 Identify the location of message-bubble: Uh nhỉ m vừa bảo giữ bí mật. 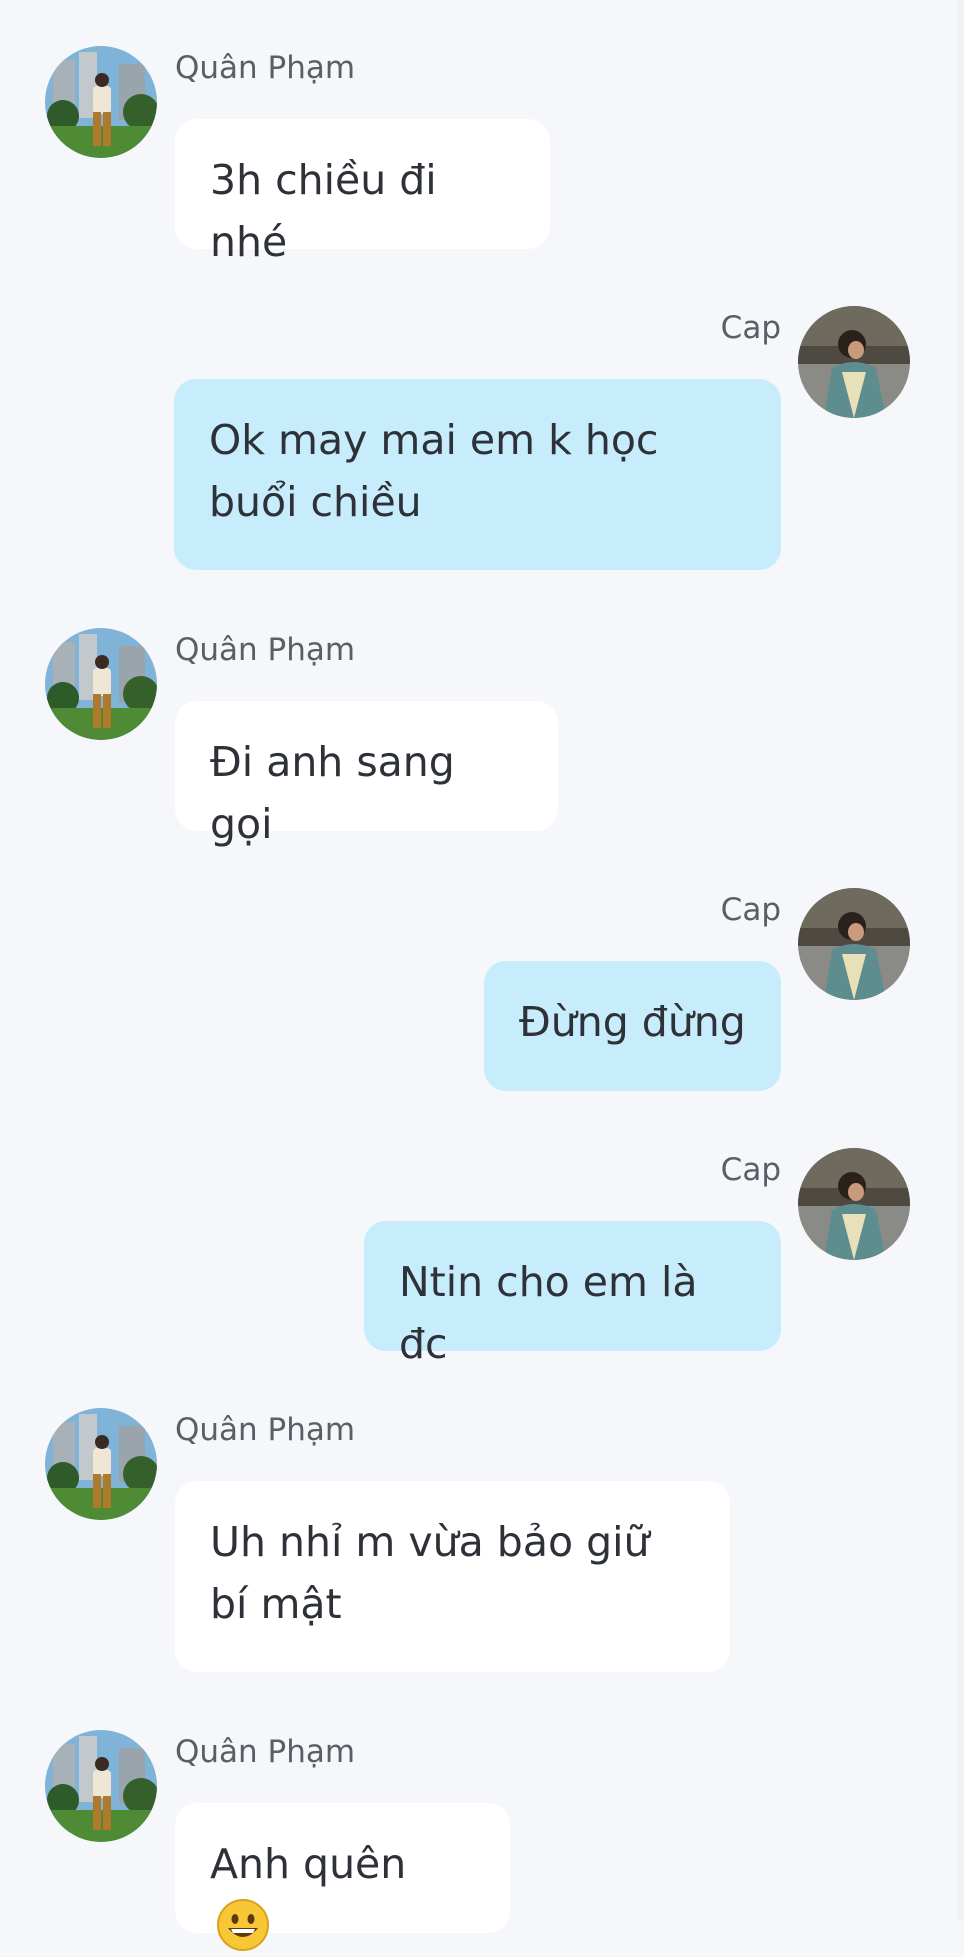
(452, 1576).